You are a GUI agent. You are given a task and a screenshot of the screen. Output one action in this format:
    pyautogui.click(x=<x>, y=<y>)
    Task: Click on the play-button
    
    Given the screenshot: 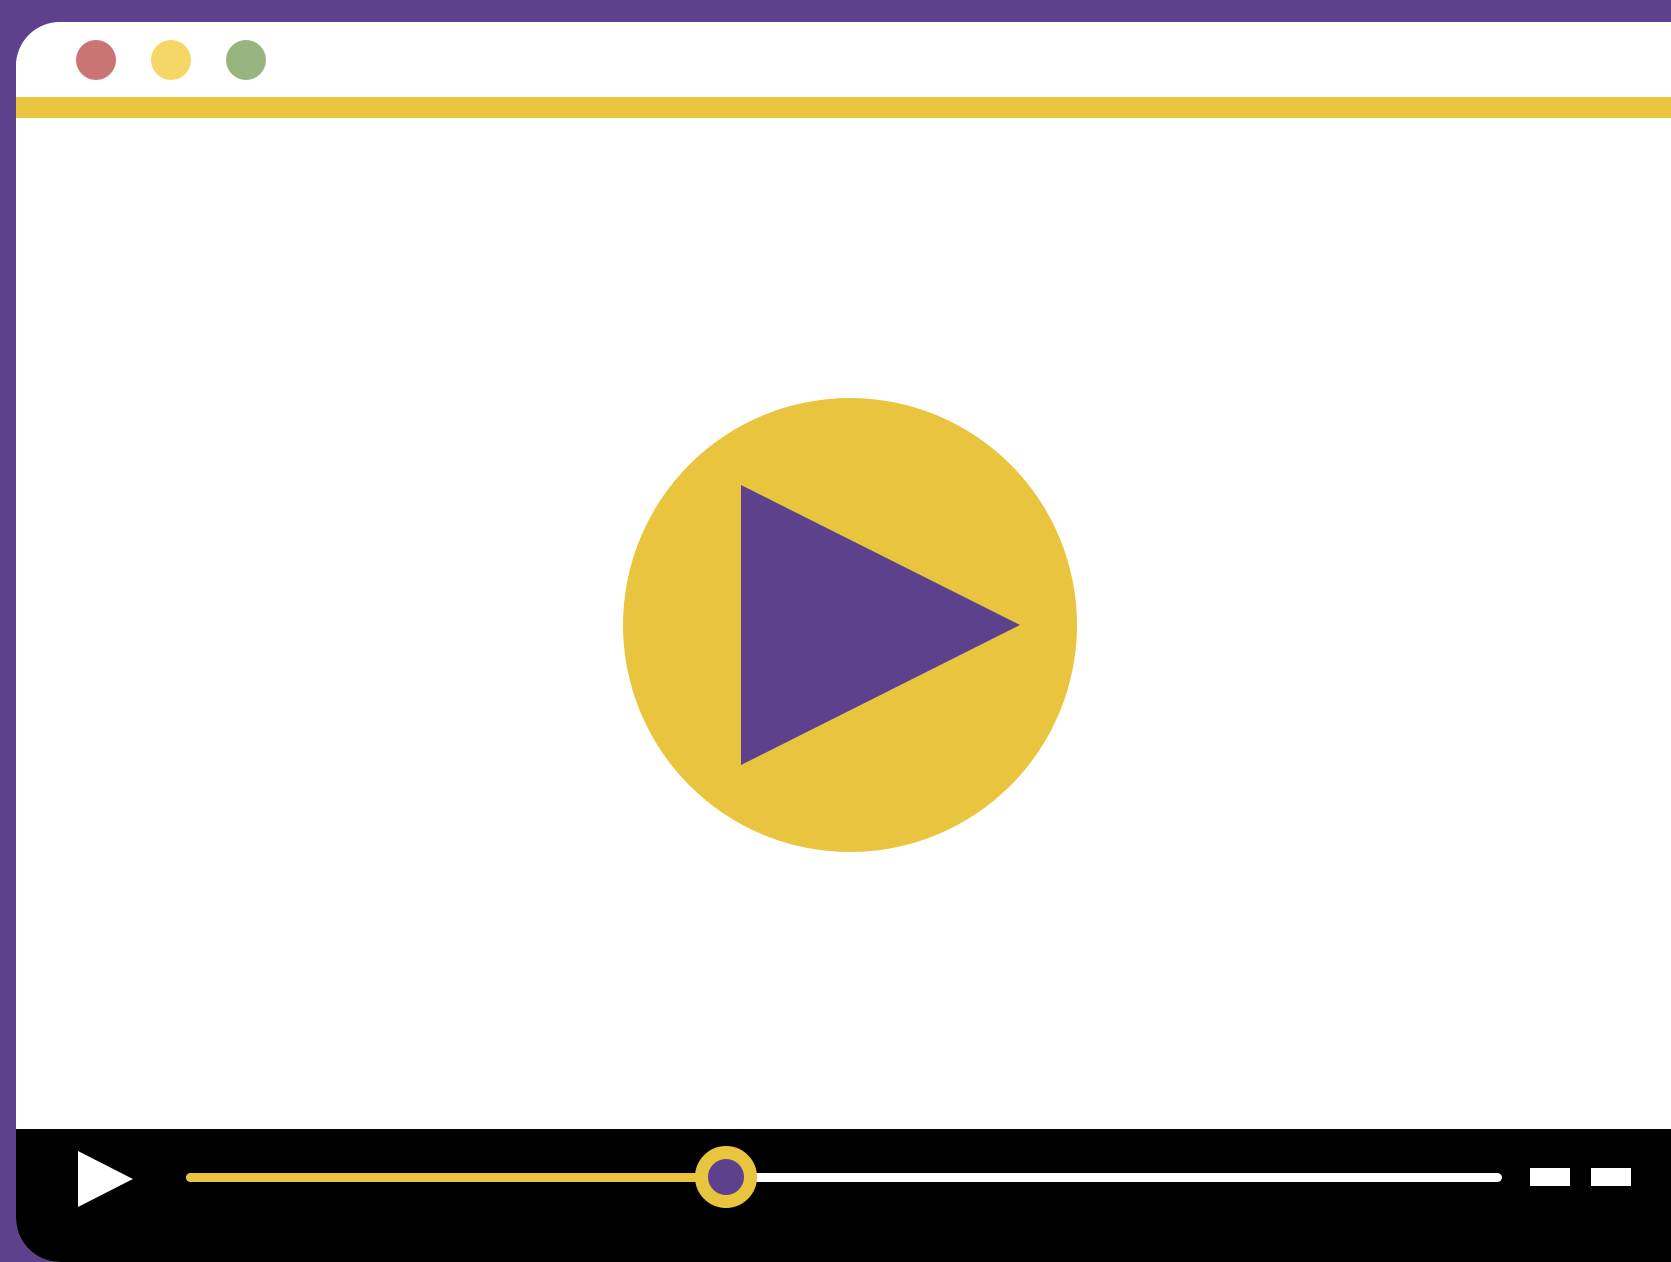 What is the action you would take?
    pyautogui.click(x=106, y=1179)
    